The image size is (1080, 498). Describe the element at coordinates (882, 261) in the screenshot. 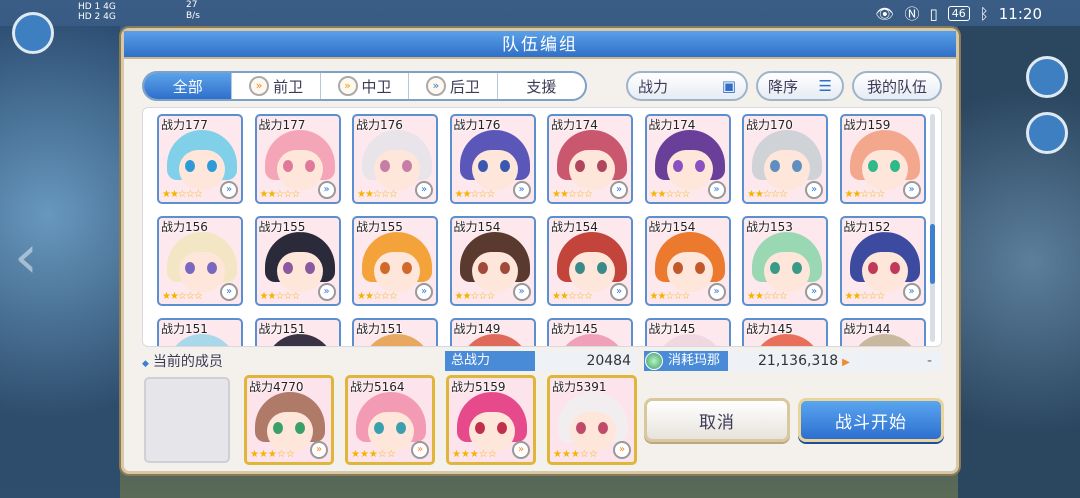

I see `character-card: 战力152 ★★☆☆☆ »` at that location.